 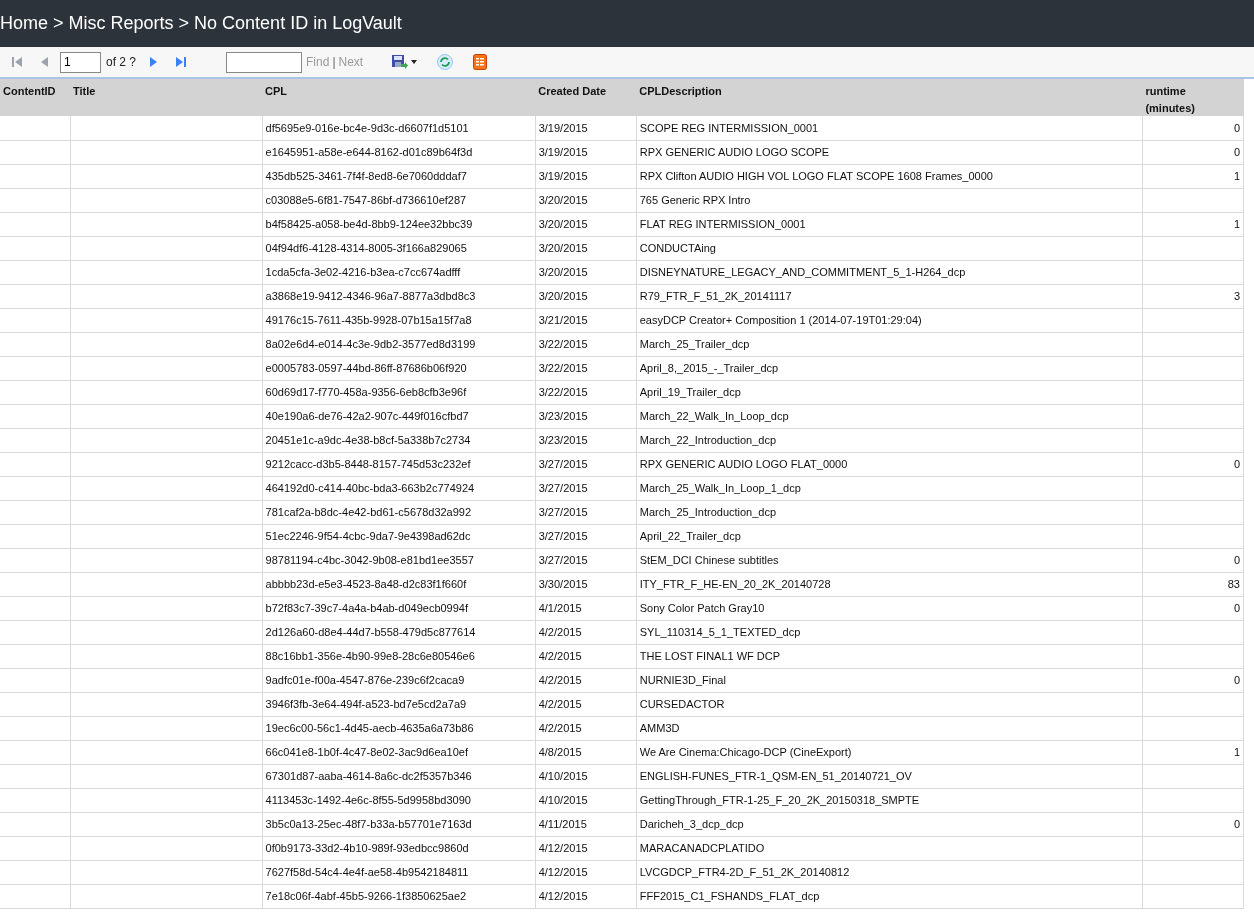 I want to click on caret-icon, so click(x=414, y=62).